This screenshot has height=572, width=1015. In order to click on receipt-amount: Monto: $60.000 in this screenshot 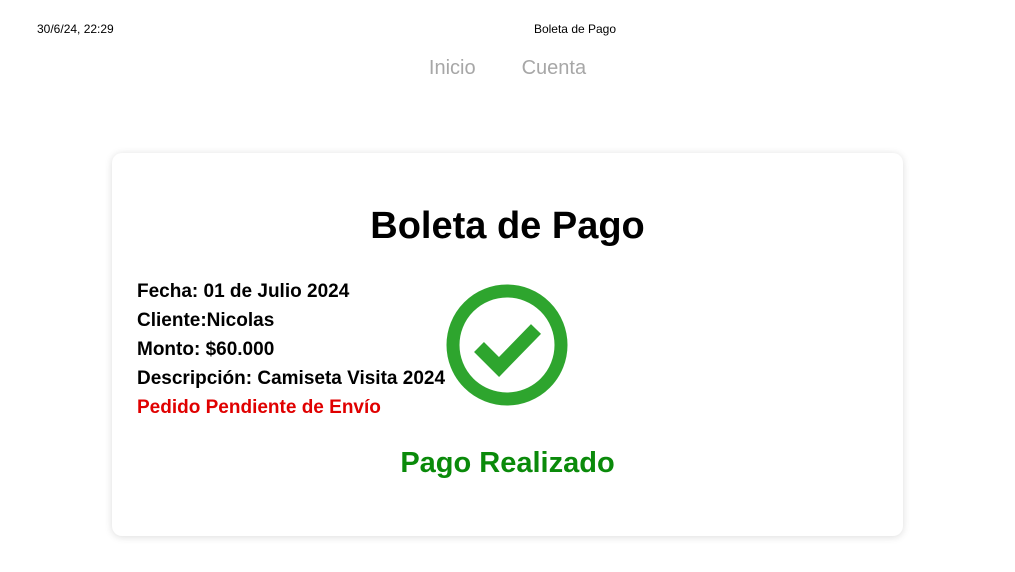, I will do `click(206, 349)`.